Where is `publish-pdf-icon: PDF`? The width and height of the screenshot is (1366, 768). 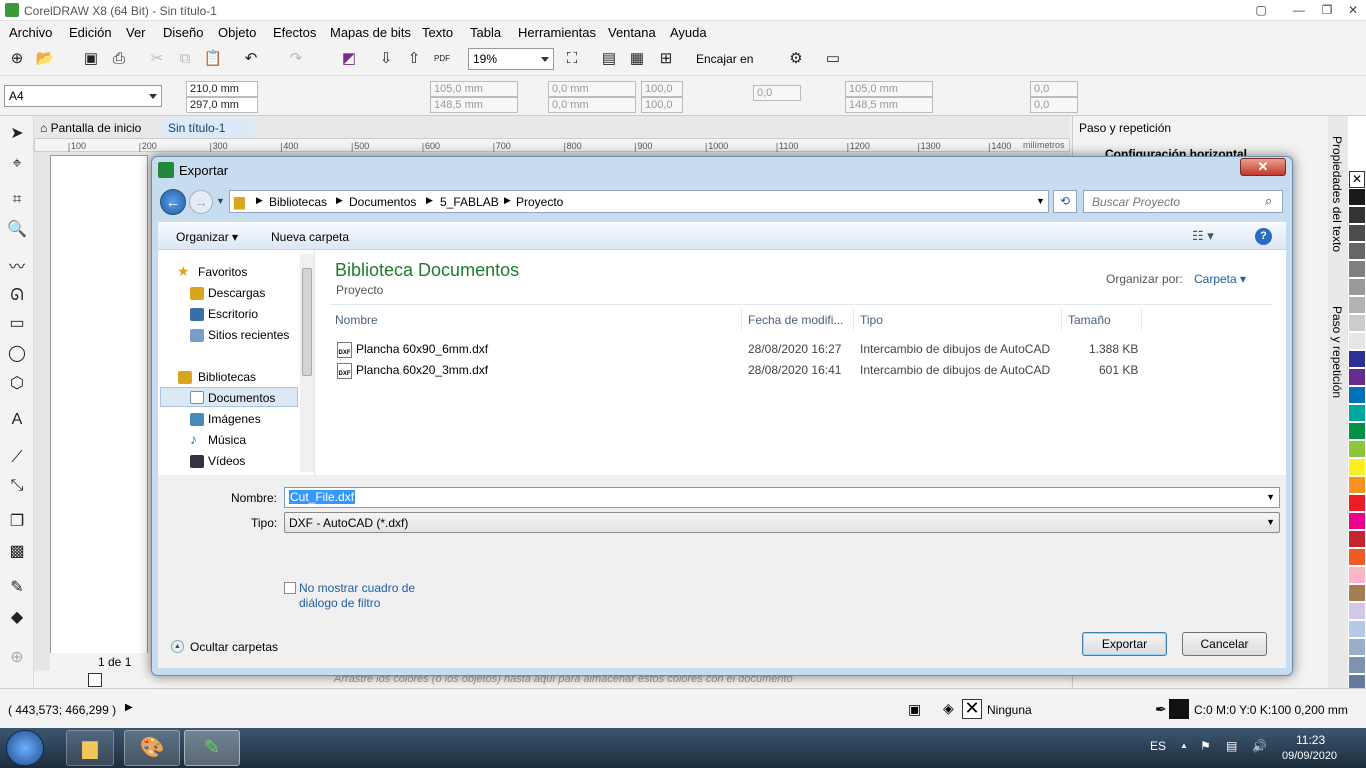 publish-pdf-icon: PDF is located at coordinates (442, 59).